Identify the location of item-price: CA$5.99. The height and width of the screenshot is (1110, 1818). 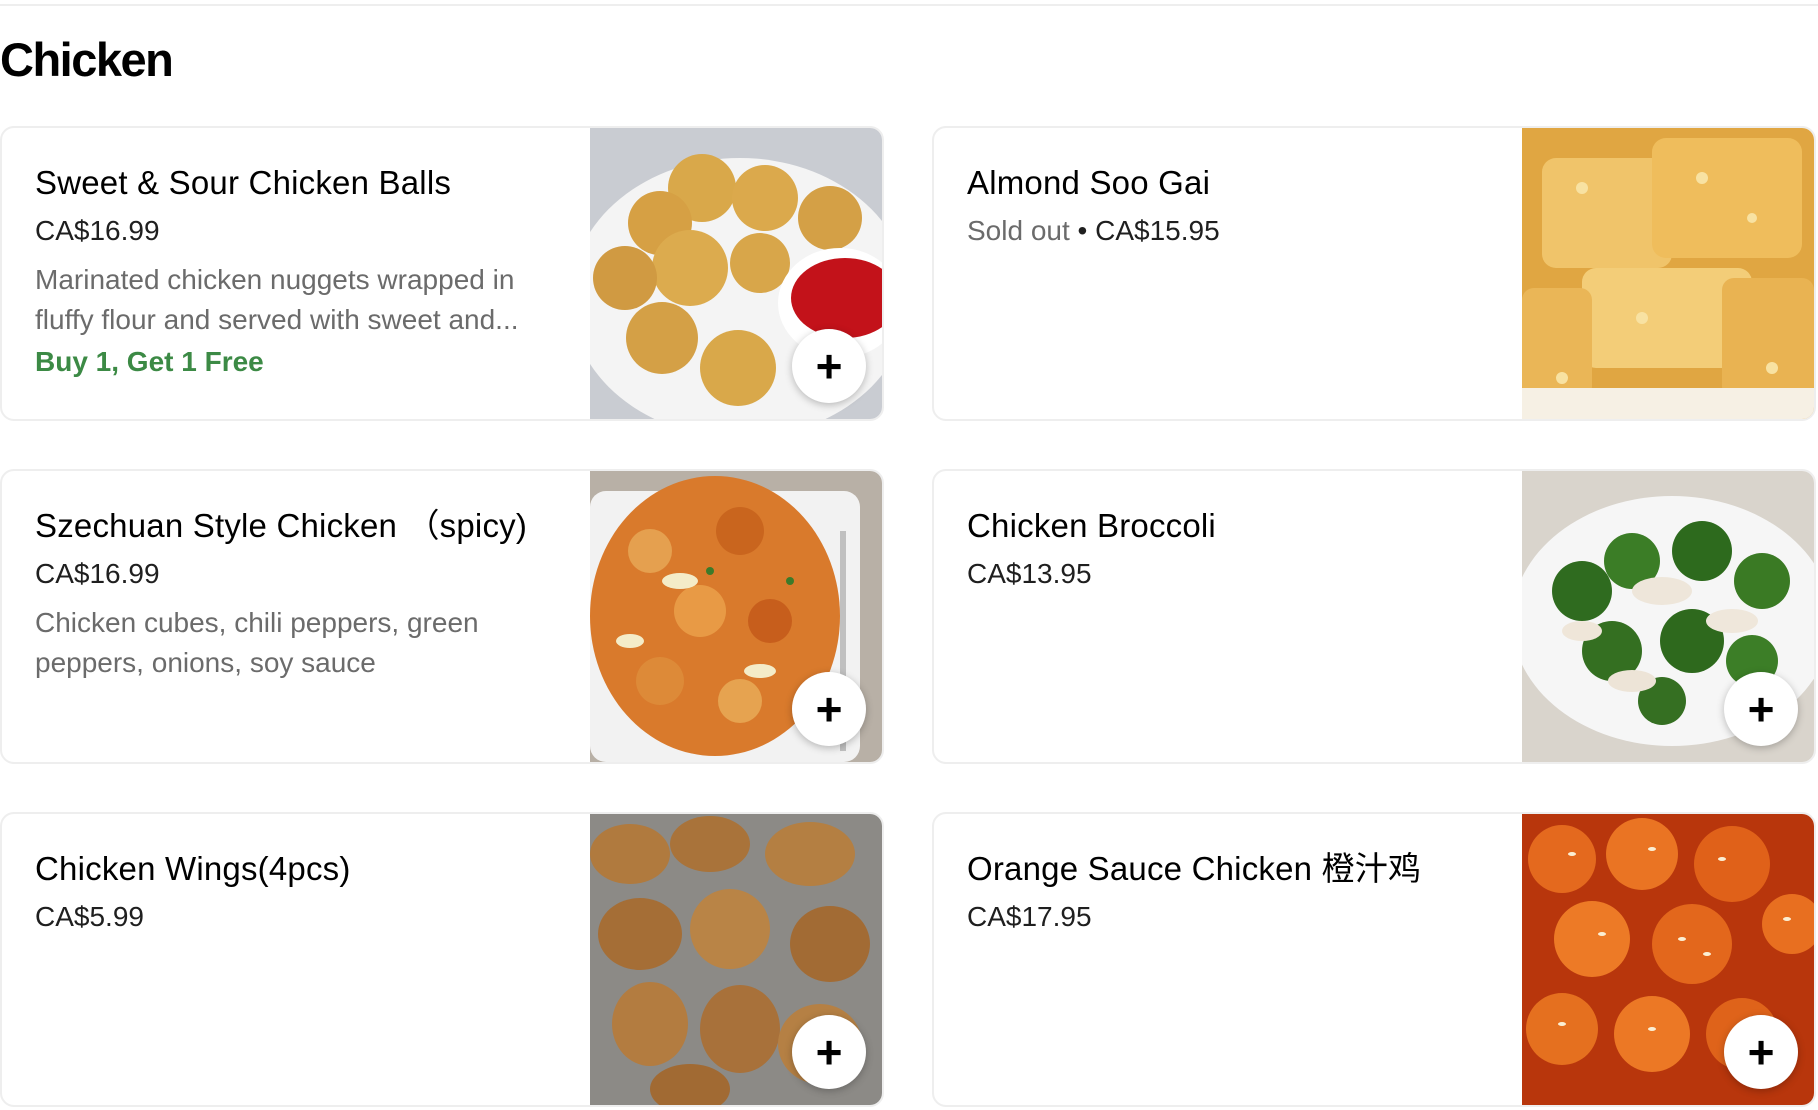
(89, 917).